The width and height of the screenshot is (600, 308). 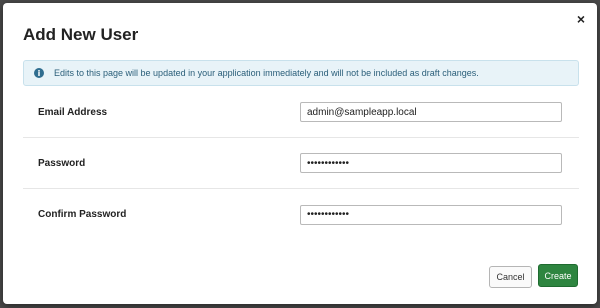 I want to click on create-button: Create, so click(x=558, y=275).